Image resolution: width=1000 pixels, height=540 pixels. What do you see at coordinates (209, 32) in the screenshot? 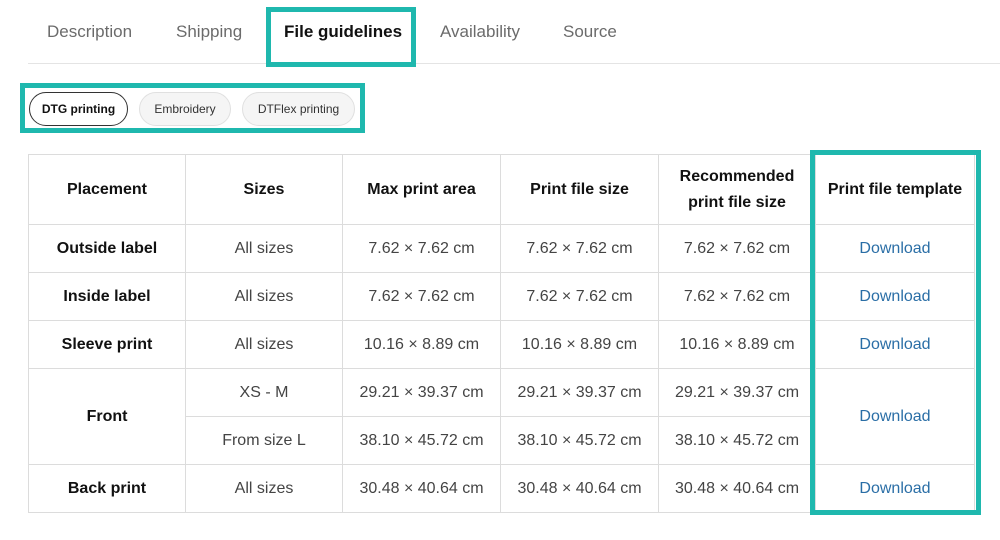
I see `tab-shipping: Shipping` at bounding box center [209, 32].